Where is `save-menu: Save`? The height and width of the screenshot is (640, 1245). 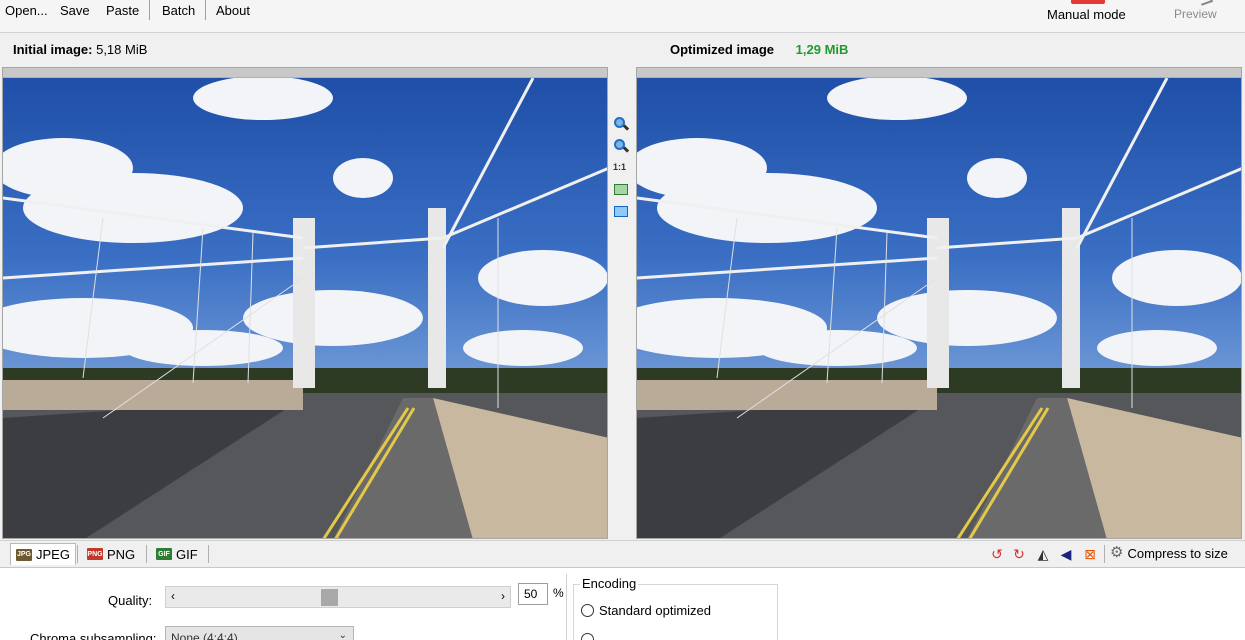
save-menu: Save is located at coordinates (75, 10).